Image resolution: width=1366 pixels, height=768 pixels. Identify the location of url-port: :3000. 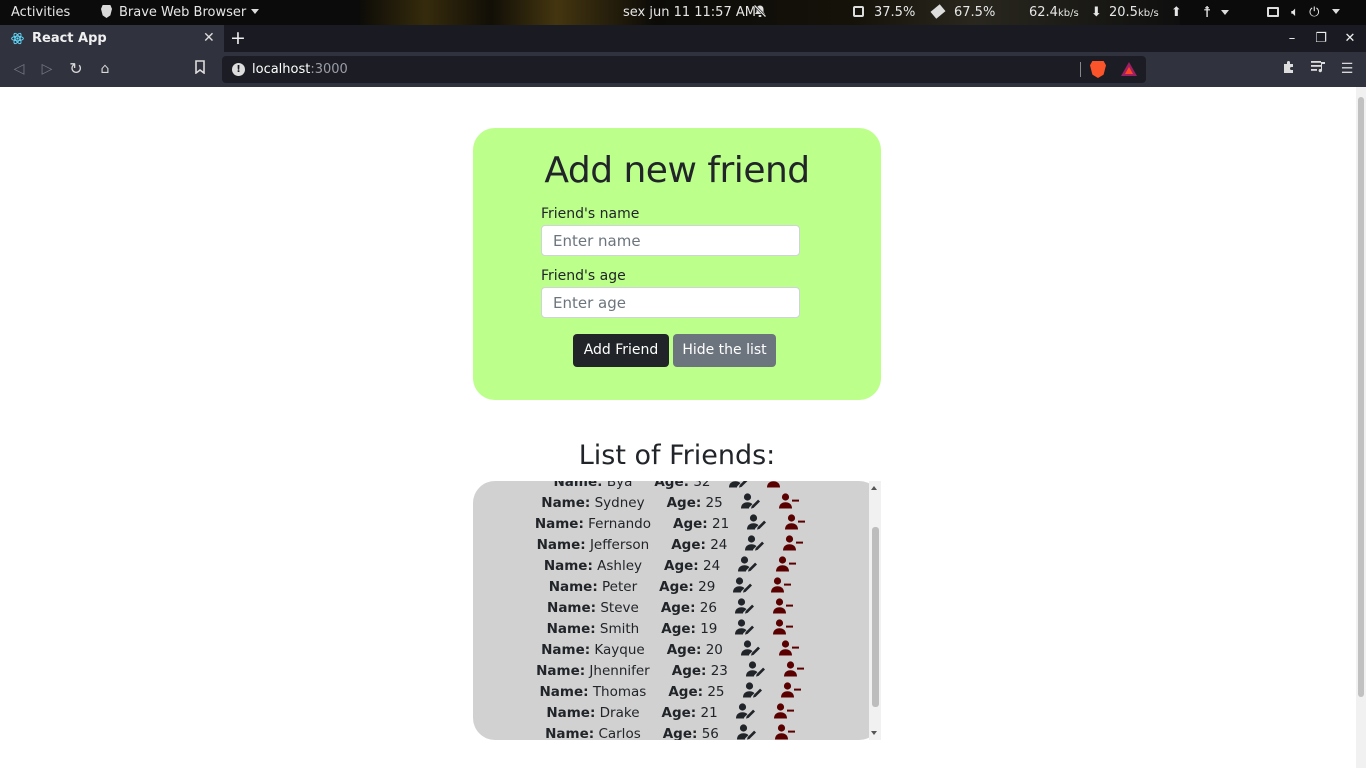
(329, 69).